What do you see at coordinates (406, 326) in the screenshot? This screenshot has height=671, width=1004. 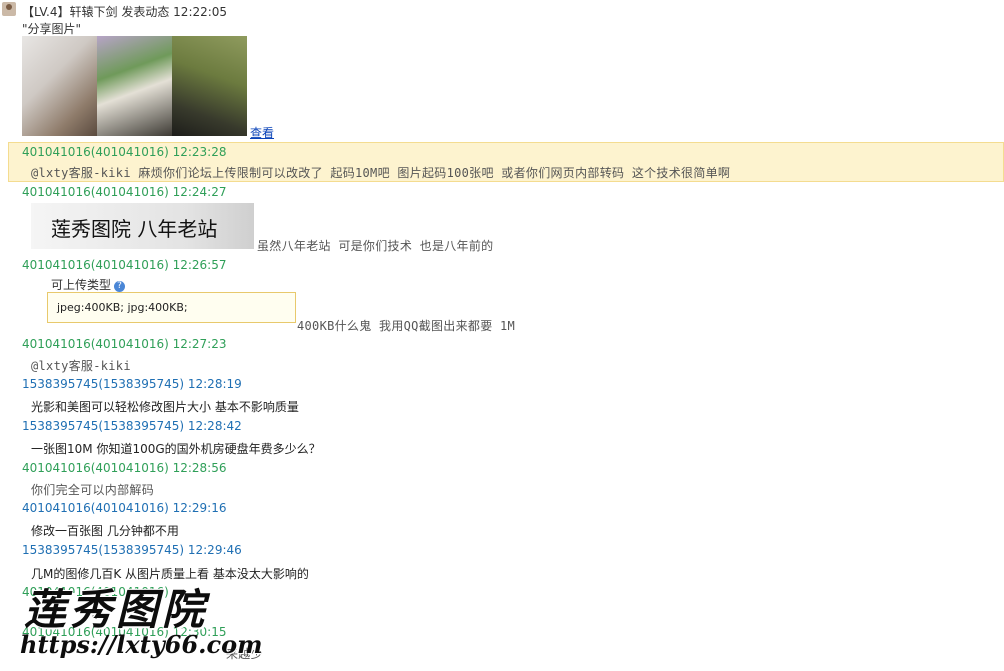 I see `comment-text: 400KB什么鬼 我用QQ截图出来都要 1M` at bounding box center [406, 326].